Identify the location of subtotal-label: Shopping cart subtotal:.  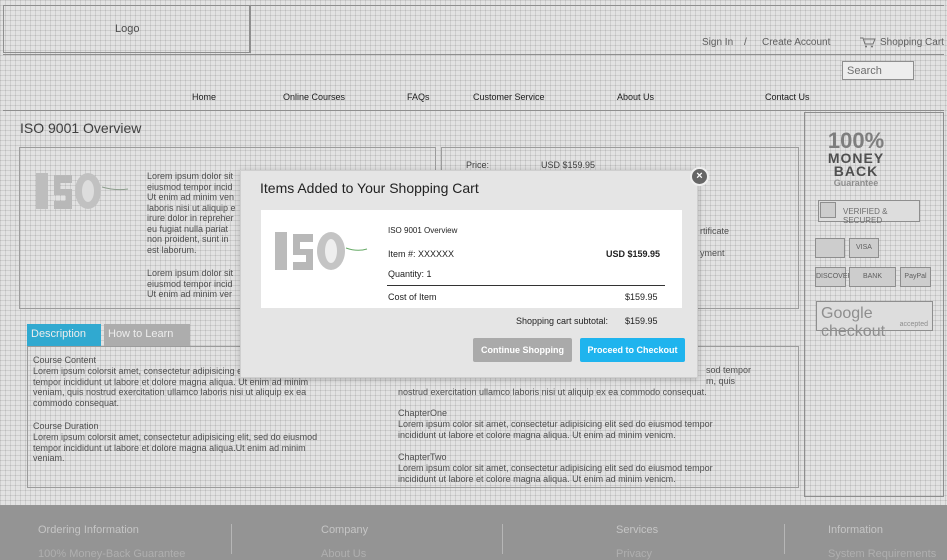
(562, 321).